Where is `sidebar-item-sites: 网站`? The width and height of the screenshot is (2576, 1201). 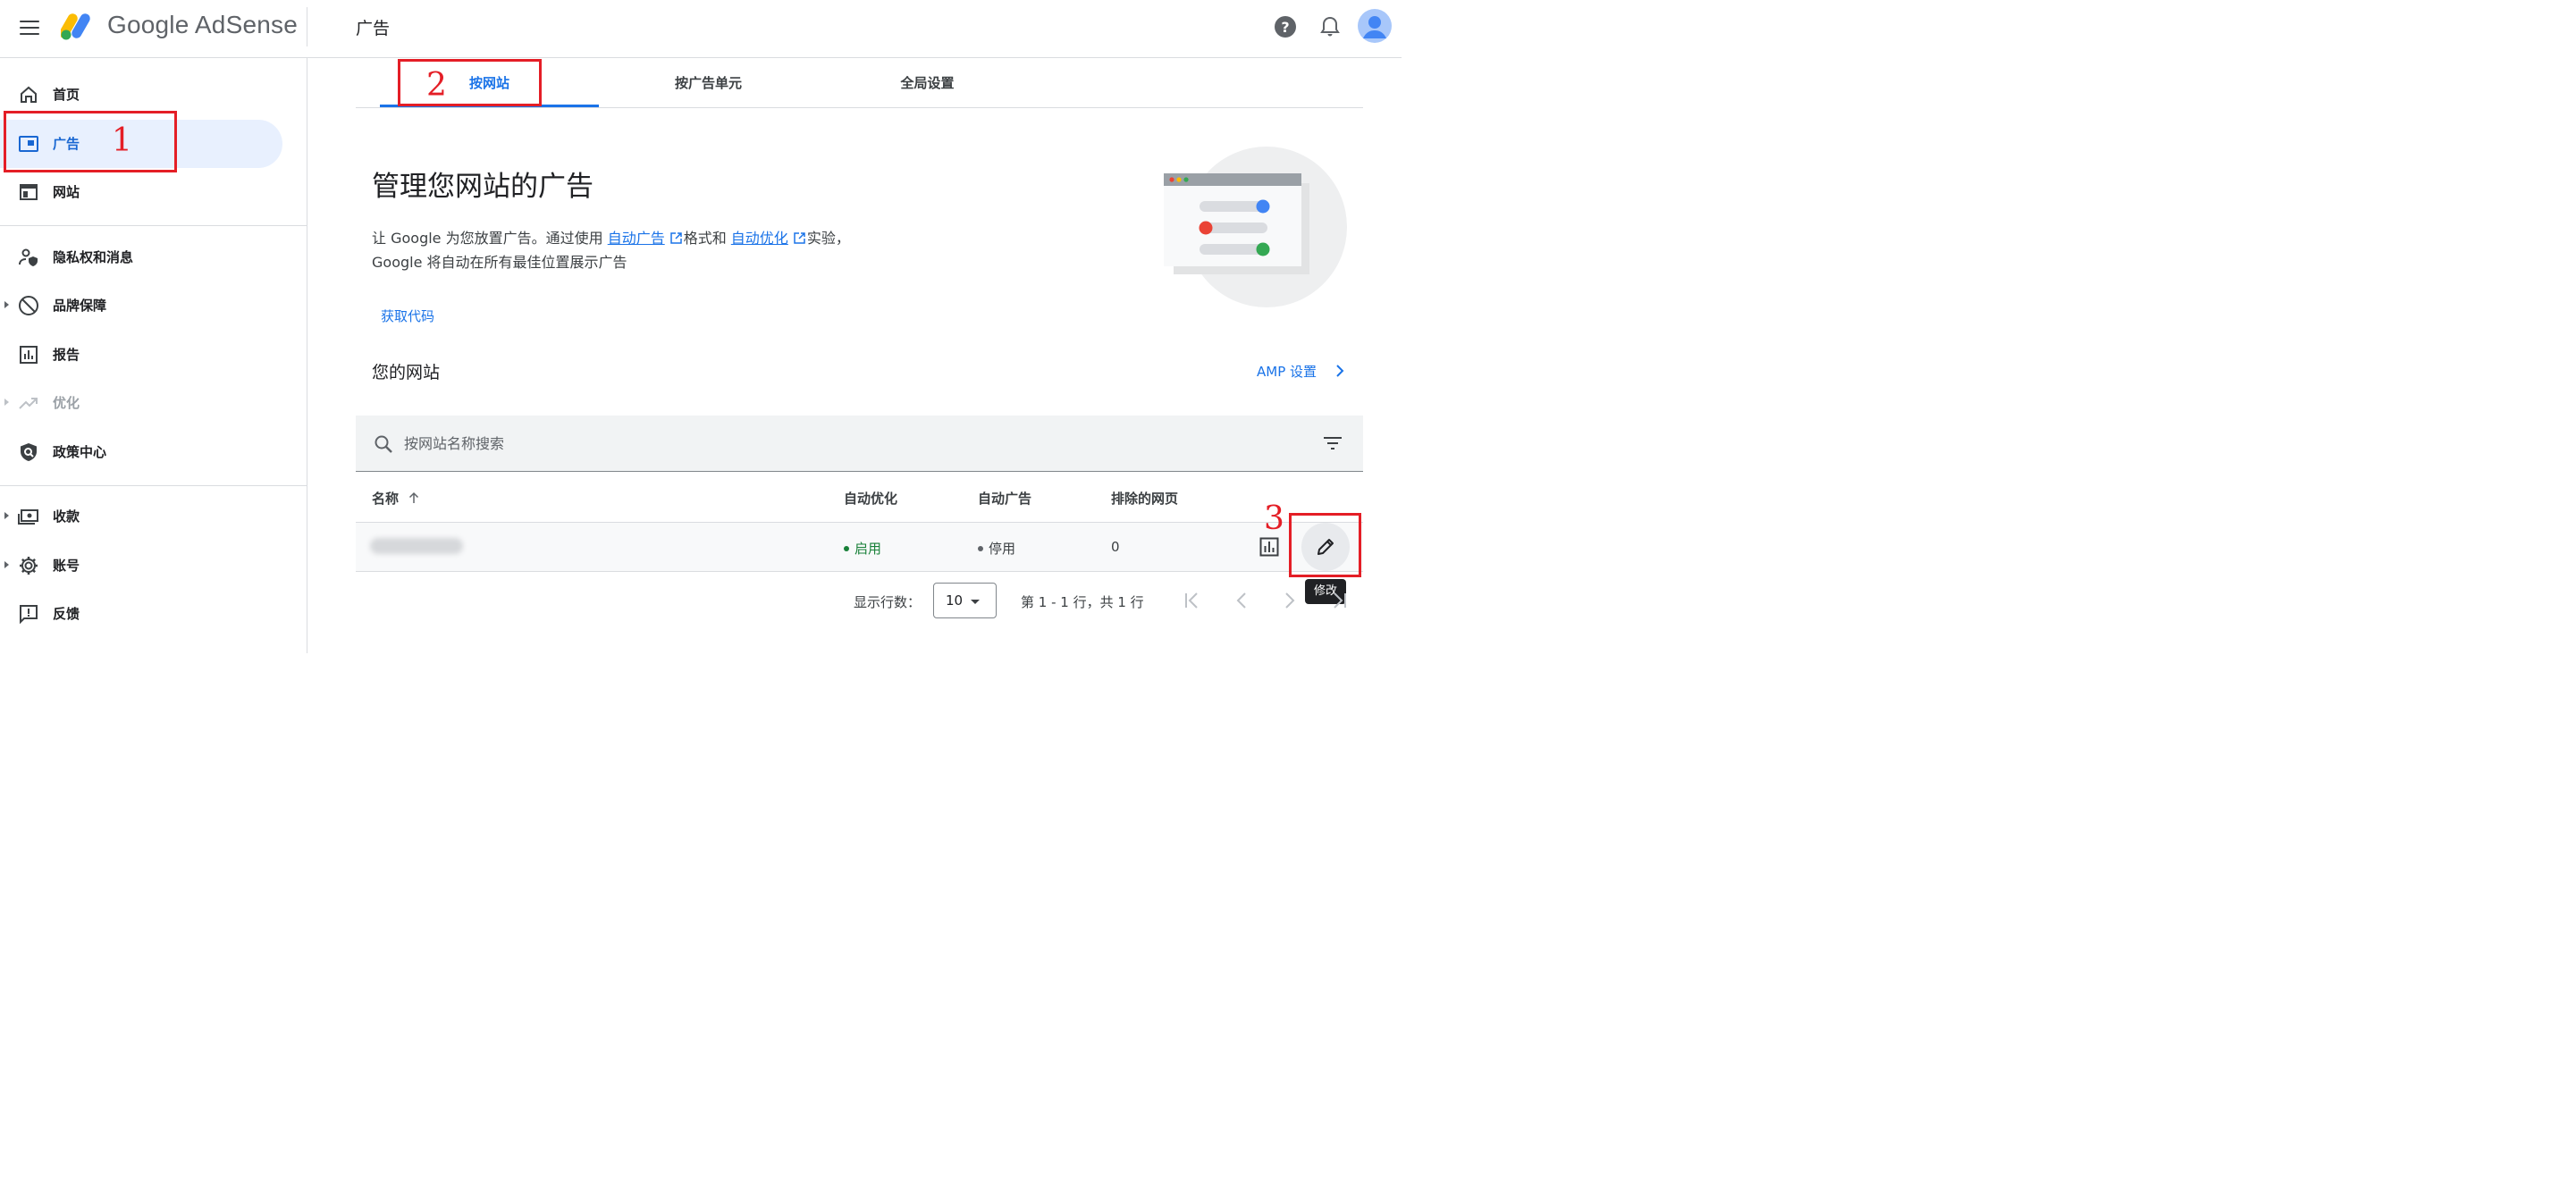 sidebar-item-sites: 网站 is located at coordinates (141, 192).